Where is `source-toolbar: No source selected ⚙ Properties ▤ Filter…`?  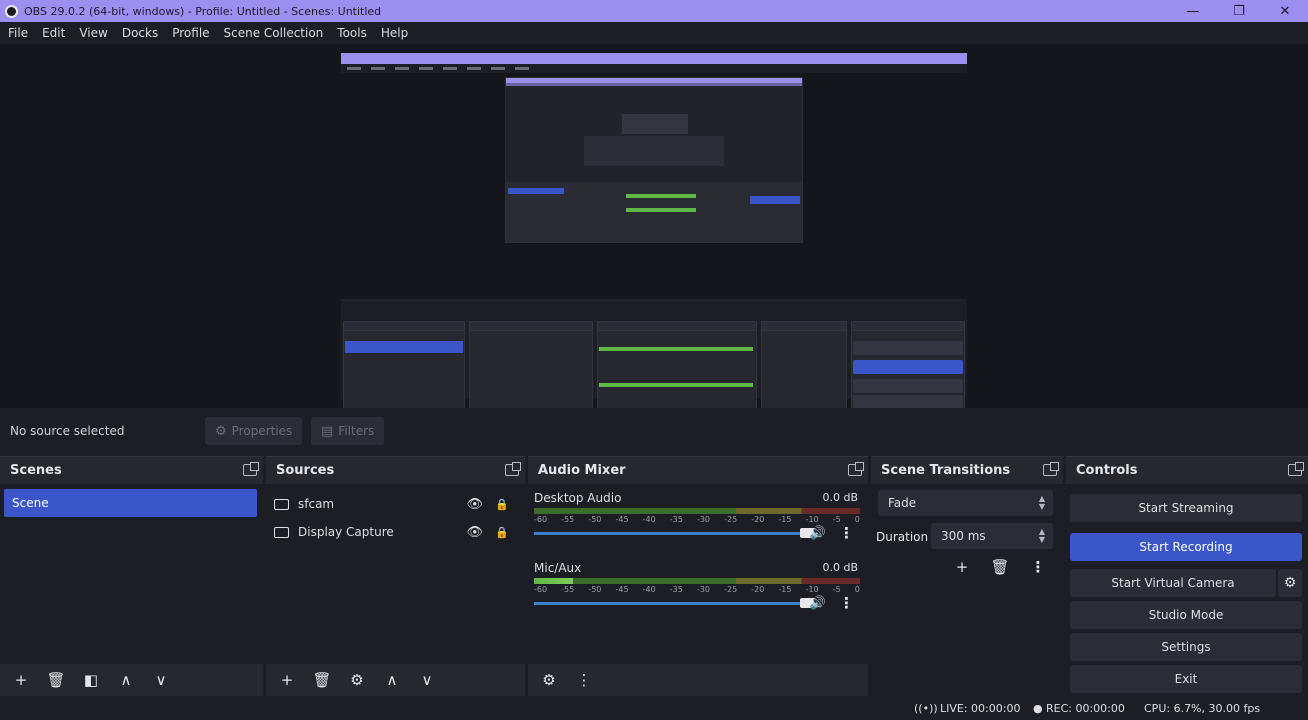
source-toolbar: No source selected ⚙ Properties ▤ Filter… is located at coordinates (654, 430).